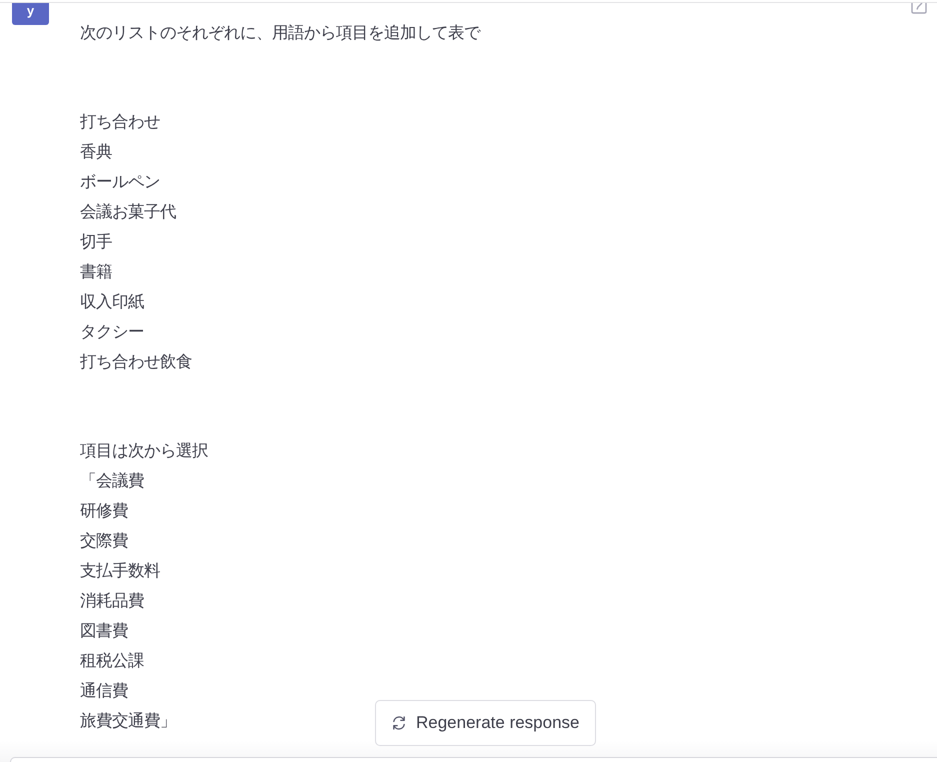 This screenshot has height=762, width=937. Describe the element at coordinates (112, 302) in the screenshot. I see `message-text-line: 収入印紙` at that location.